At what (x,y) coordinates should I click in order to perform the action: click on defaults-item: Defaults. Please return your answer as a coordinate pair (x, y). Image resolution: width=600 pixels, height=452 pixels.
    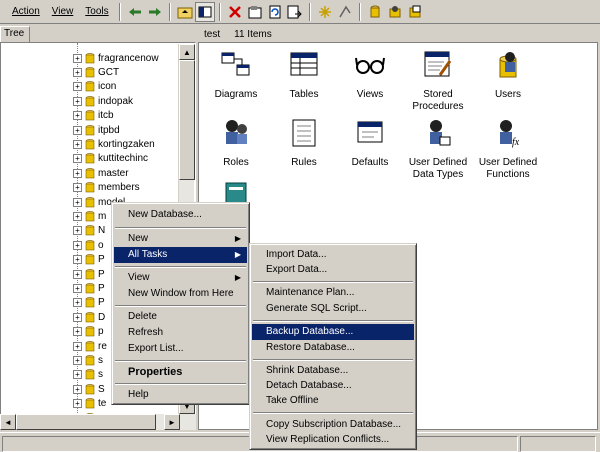
    Looking at the image, I should click on (370, 143).